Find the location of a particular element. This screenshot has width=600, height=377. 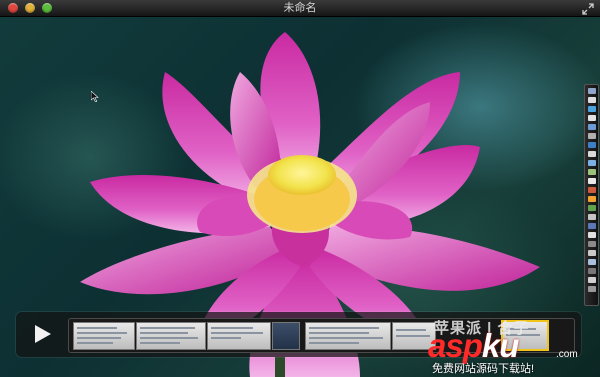

play-icon is located at coordinates (43, 334).